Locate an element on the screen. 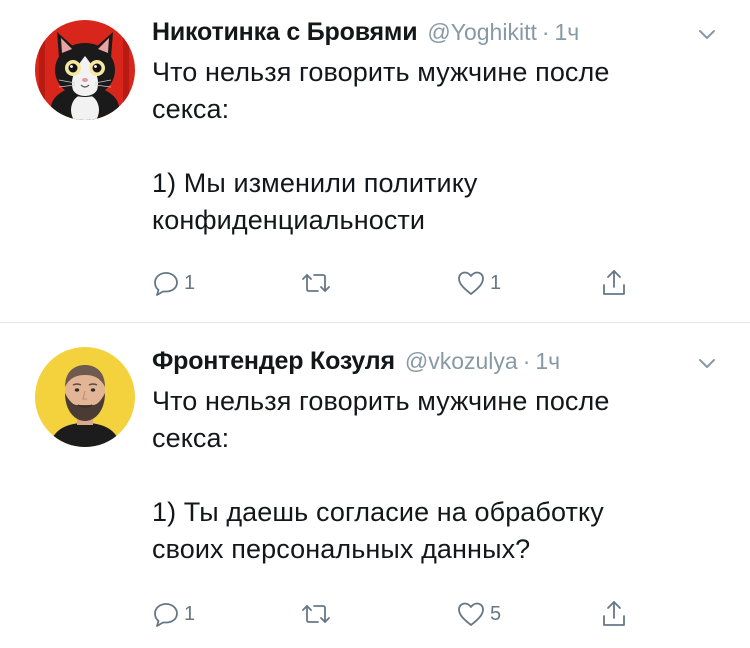  tweet-header: Никотинка с Бровями @Yoghikitt · 1ч is located at coordinates (436, 36).